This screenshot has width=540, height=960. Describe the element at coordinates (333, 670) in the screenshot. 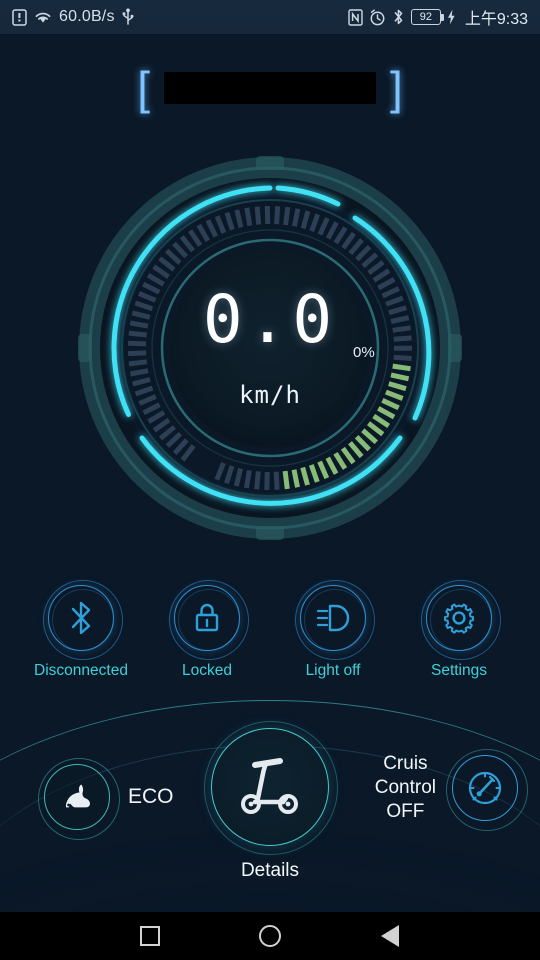

I see `action-label: Light off` at that location.